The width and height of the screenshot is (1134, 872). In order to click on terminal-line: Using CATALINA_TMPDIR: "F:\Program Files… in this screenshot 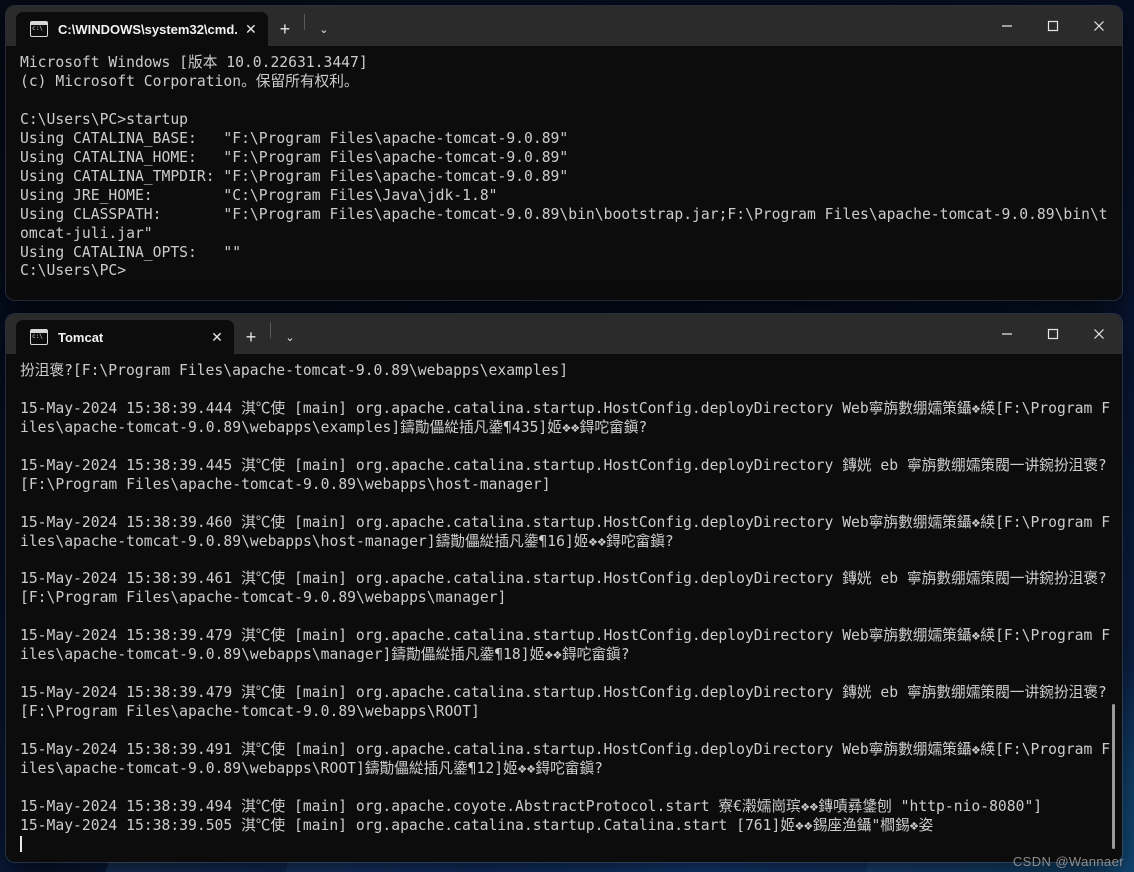, I will do `click(294, 176)`.